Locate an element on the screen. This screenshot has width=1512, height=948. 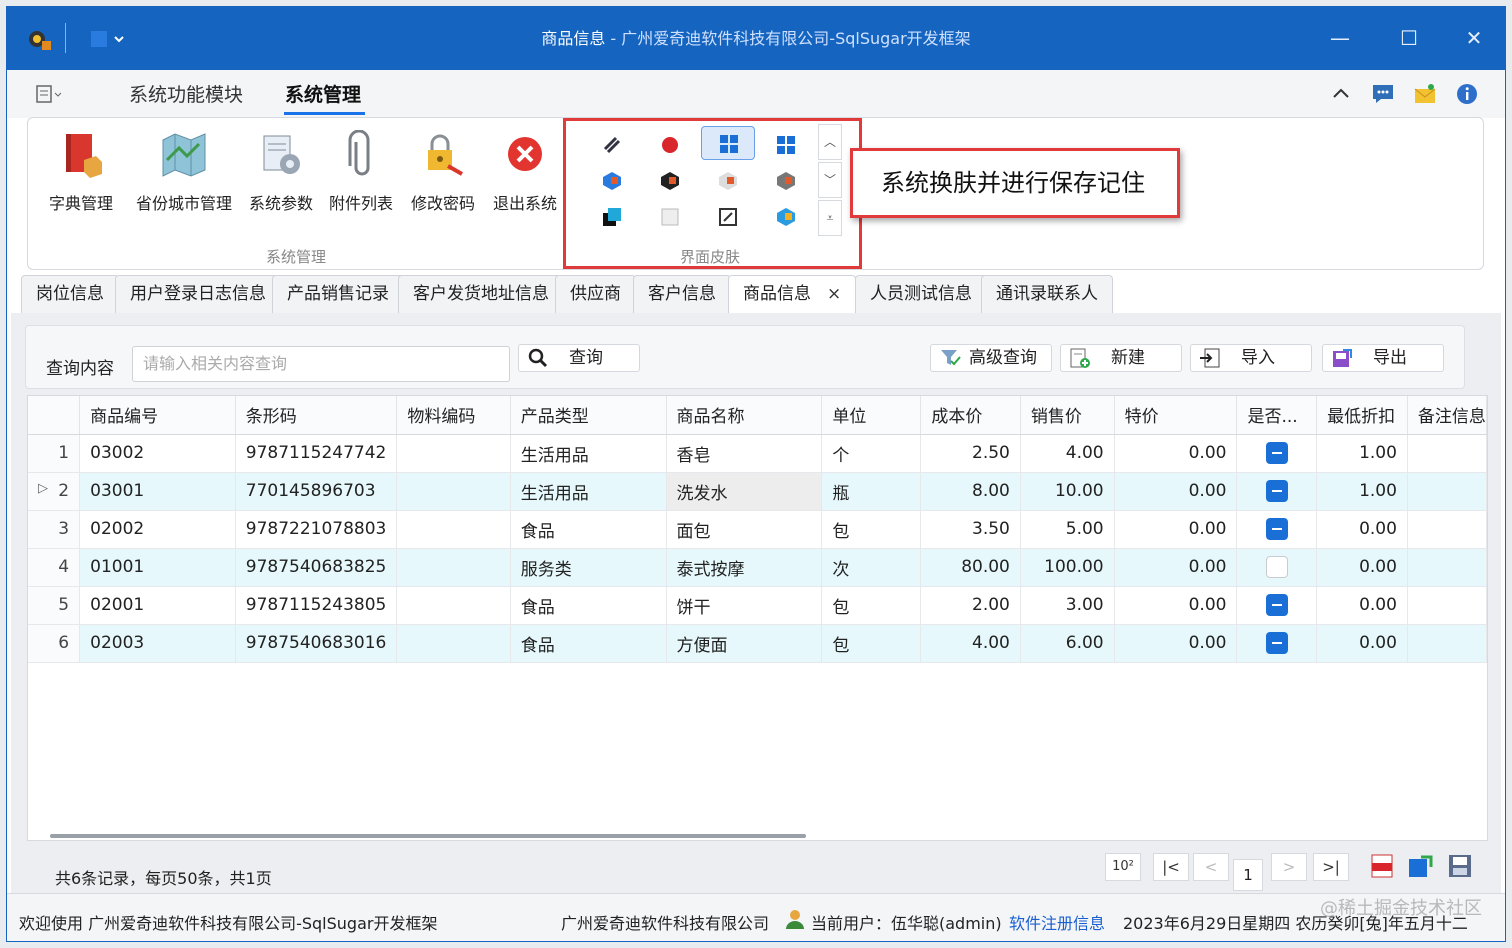
save-layout-icon is located at coordinates (1460, 866).